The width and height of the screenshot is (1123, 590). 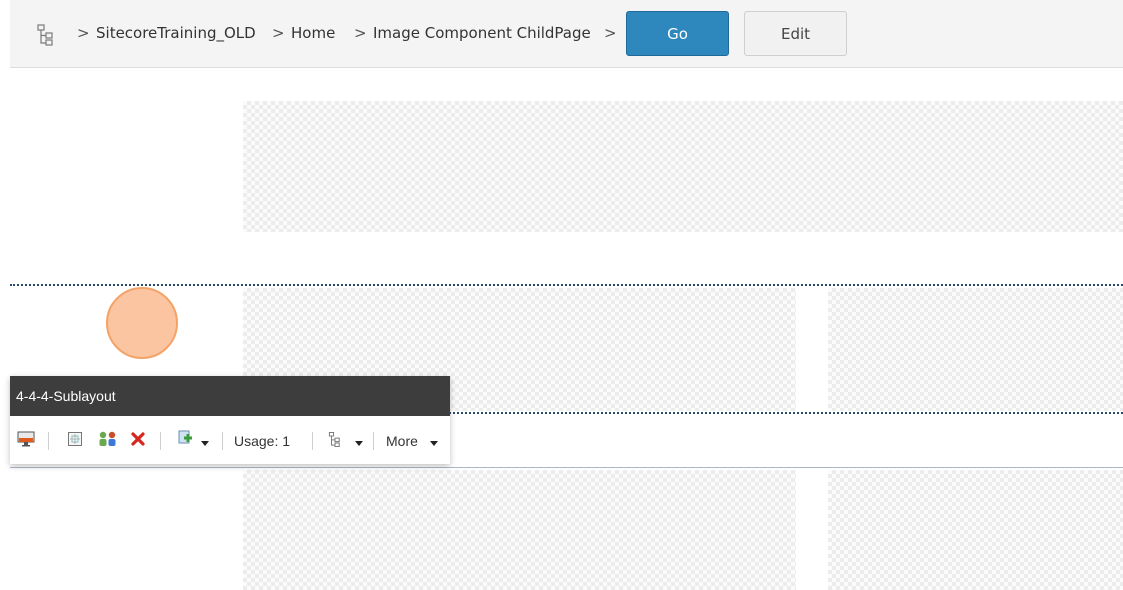 What do you see at coordinates (138, 439) in the screenshot?
I see `remove-icon` at bounding box center [138, 439].